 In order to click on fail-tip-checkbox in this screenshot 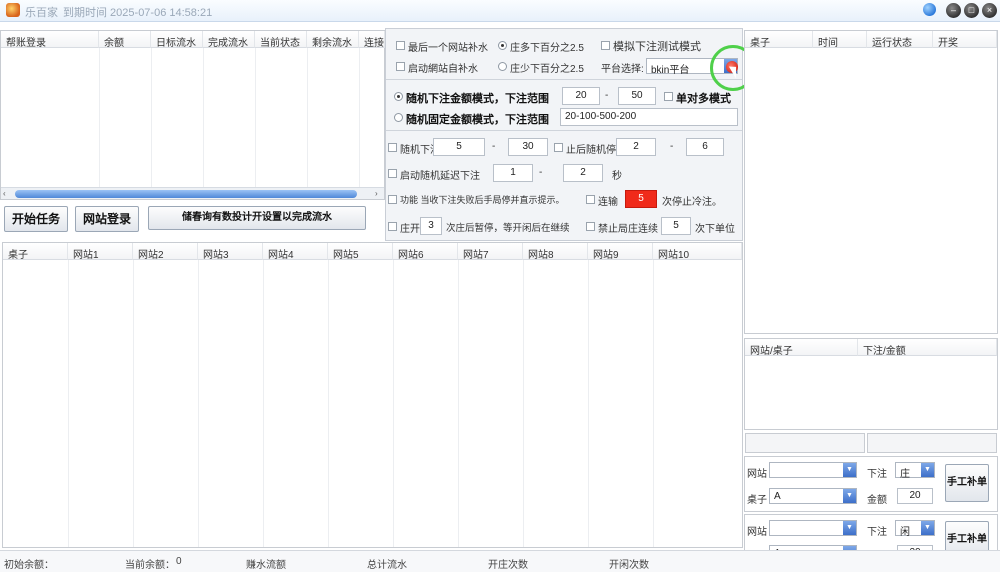, I will do `click(392, 199)`.